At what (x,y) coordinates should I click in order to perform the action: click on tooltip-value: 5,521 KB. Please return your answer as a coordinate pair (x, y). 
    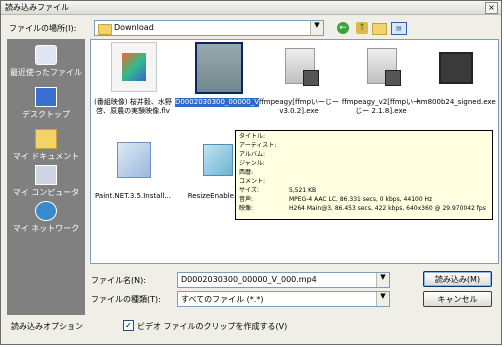
    Looking at the image, I should click on (303, 190).